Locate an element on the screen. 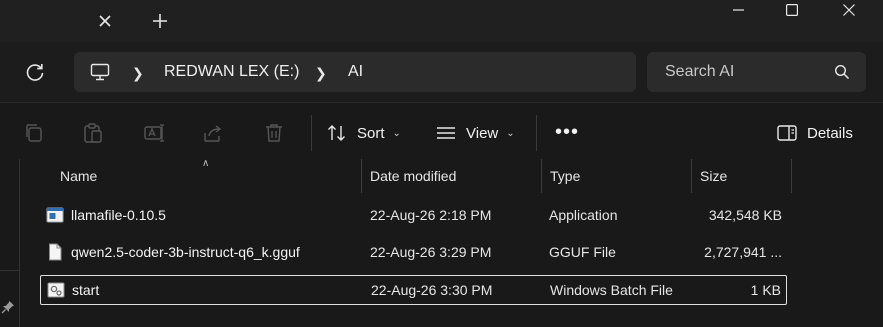 The width and height of the screenshot is (883, 327). details-button: Details is located at coordinates (815, 133).